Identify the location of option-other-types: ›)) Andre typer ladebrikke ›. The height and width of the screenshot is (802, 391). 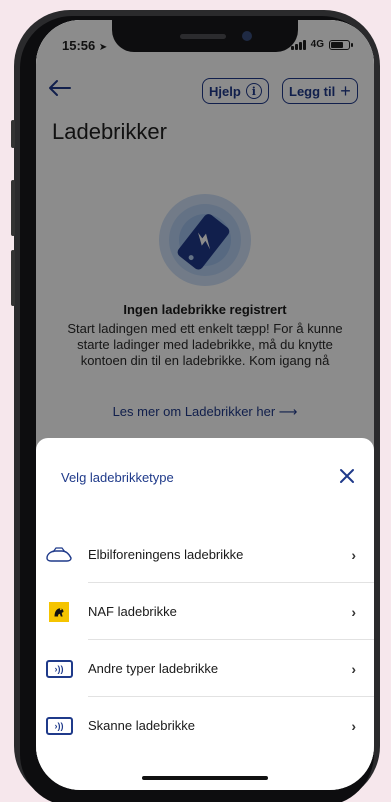
(205, 668).